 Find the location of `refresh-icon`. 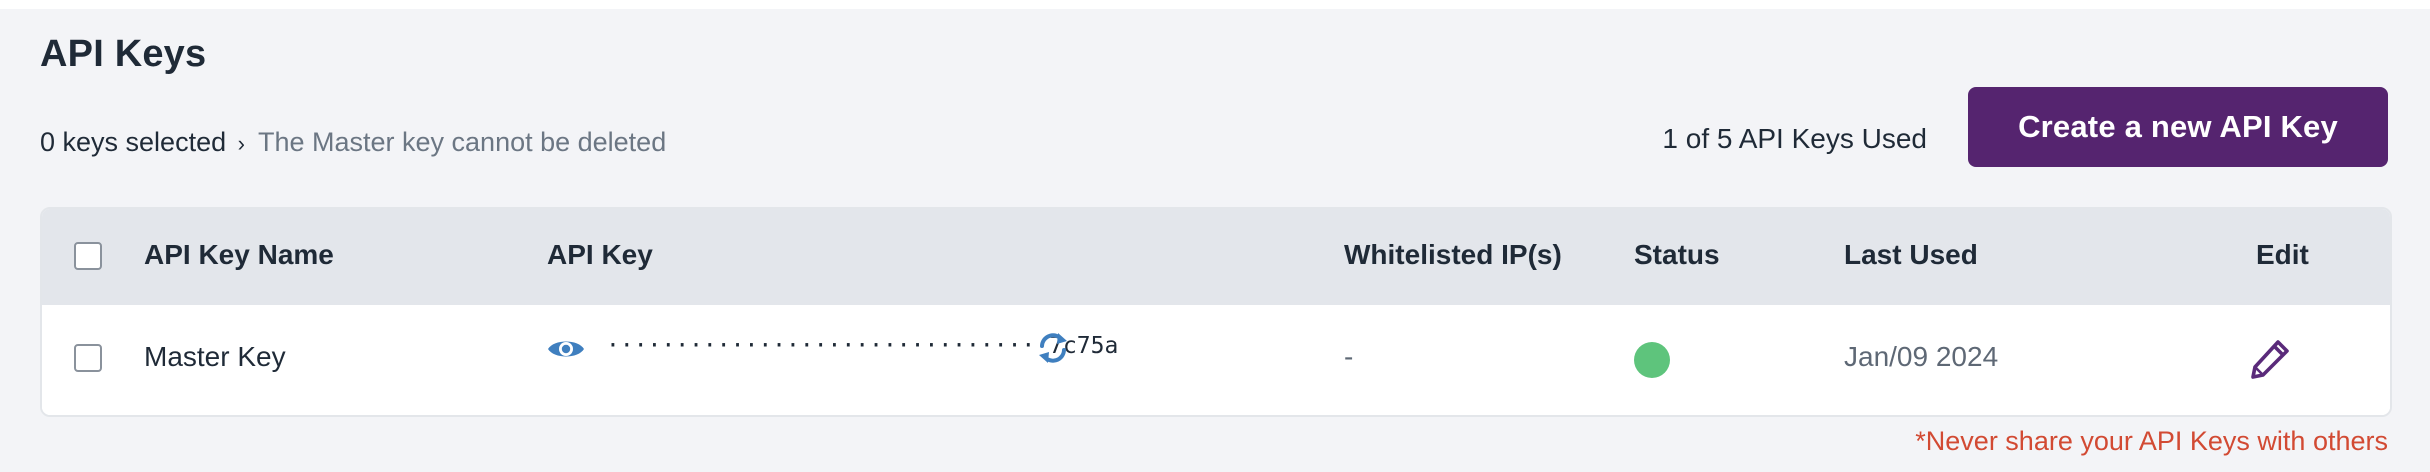

refresh-icon is located at coordinates (1053, 348).